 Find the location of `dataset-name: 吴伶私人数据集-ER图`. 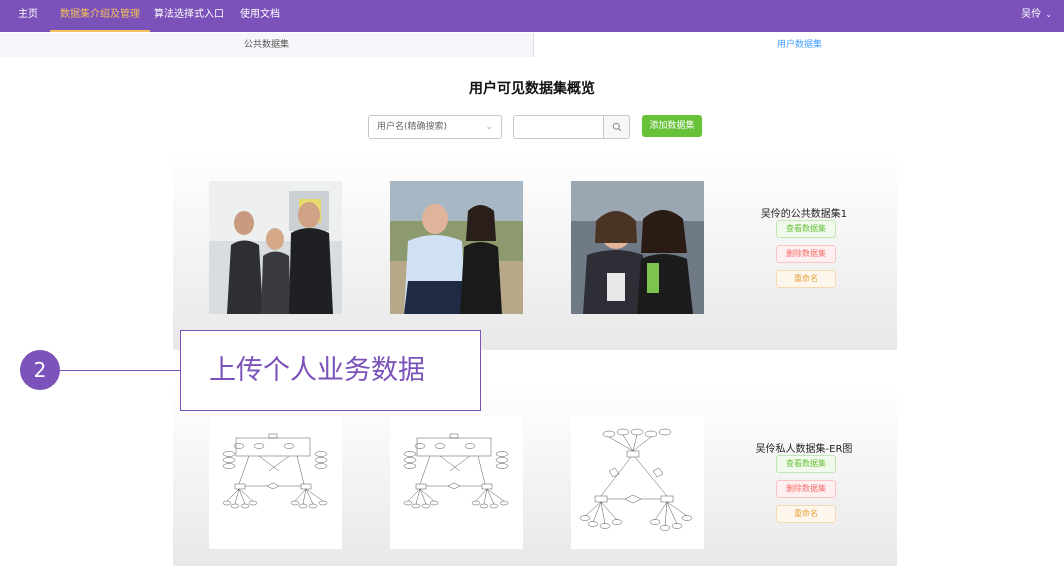

dataset-name: 吴伶私人数据集-ER图 is located at coordinates (804, 449).